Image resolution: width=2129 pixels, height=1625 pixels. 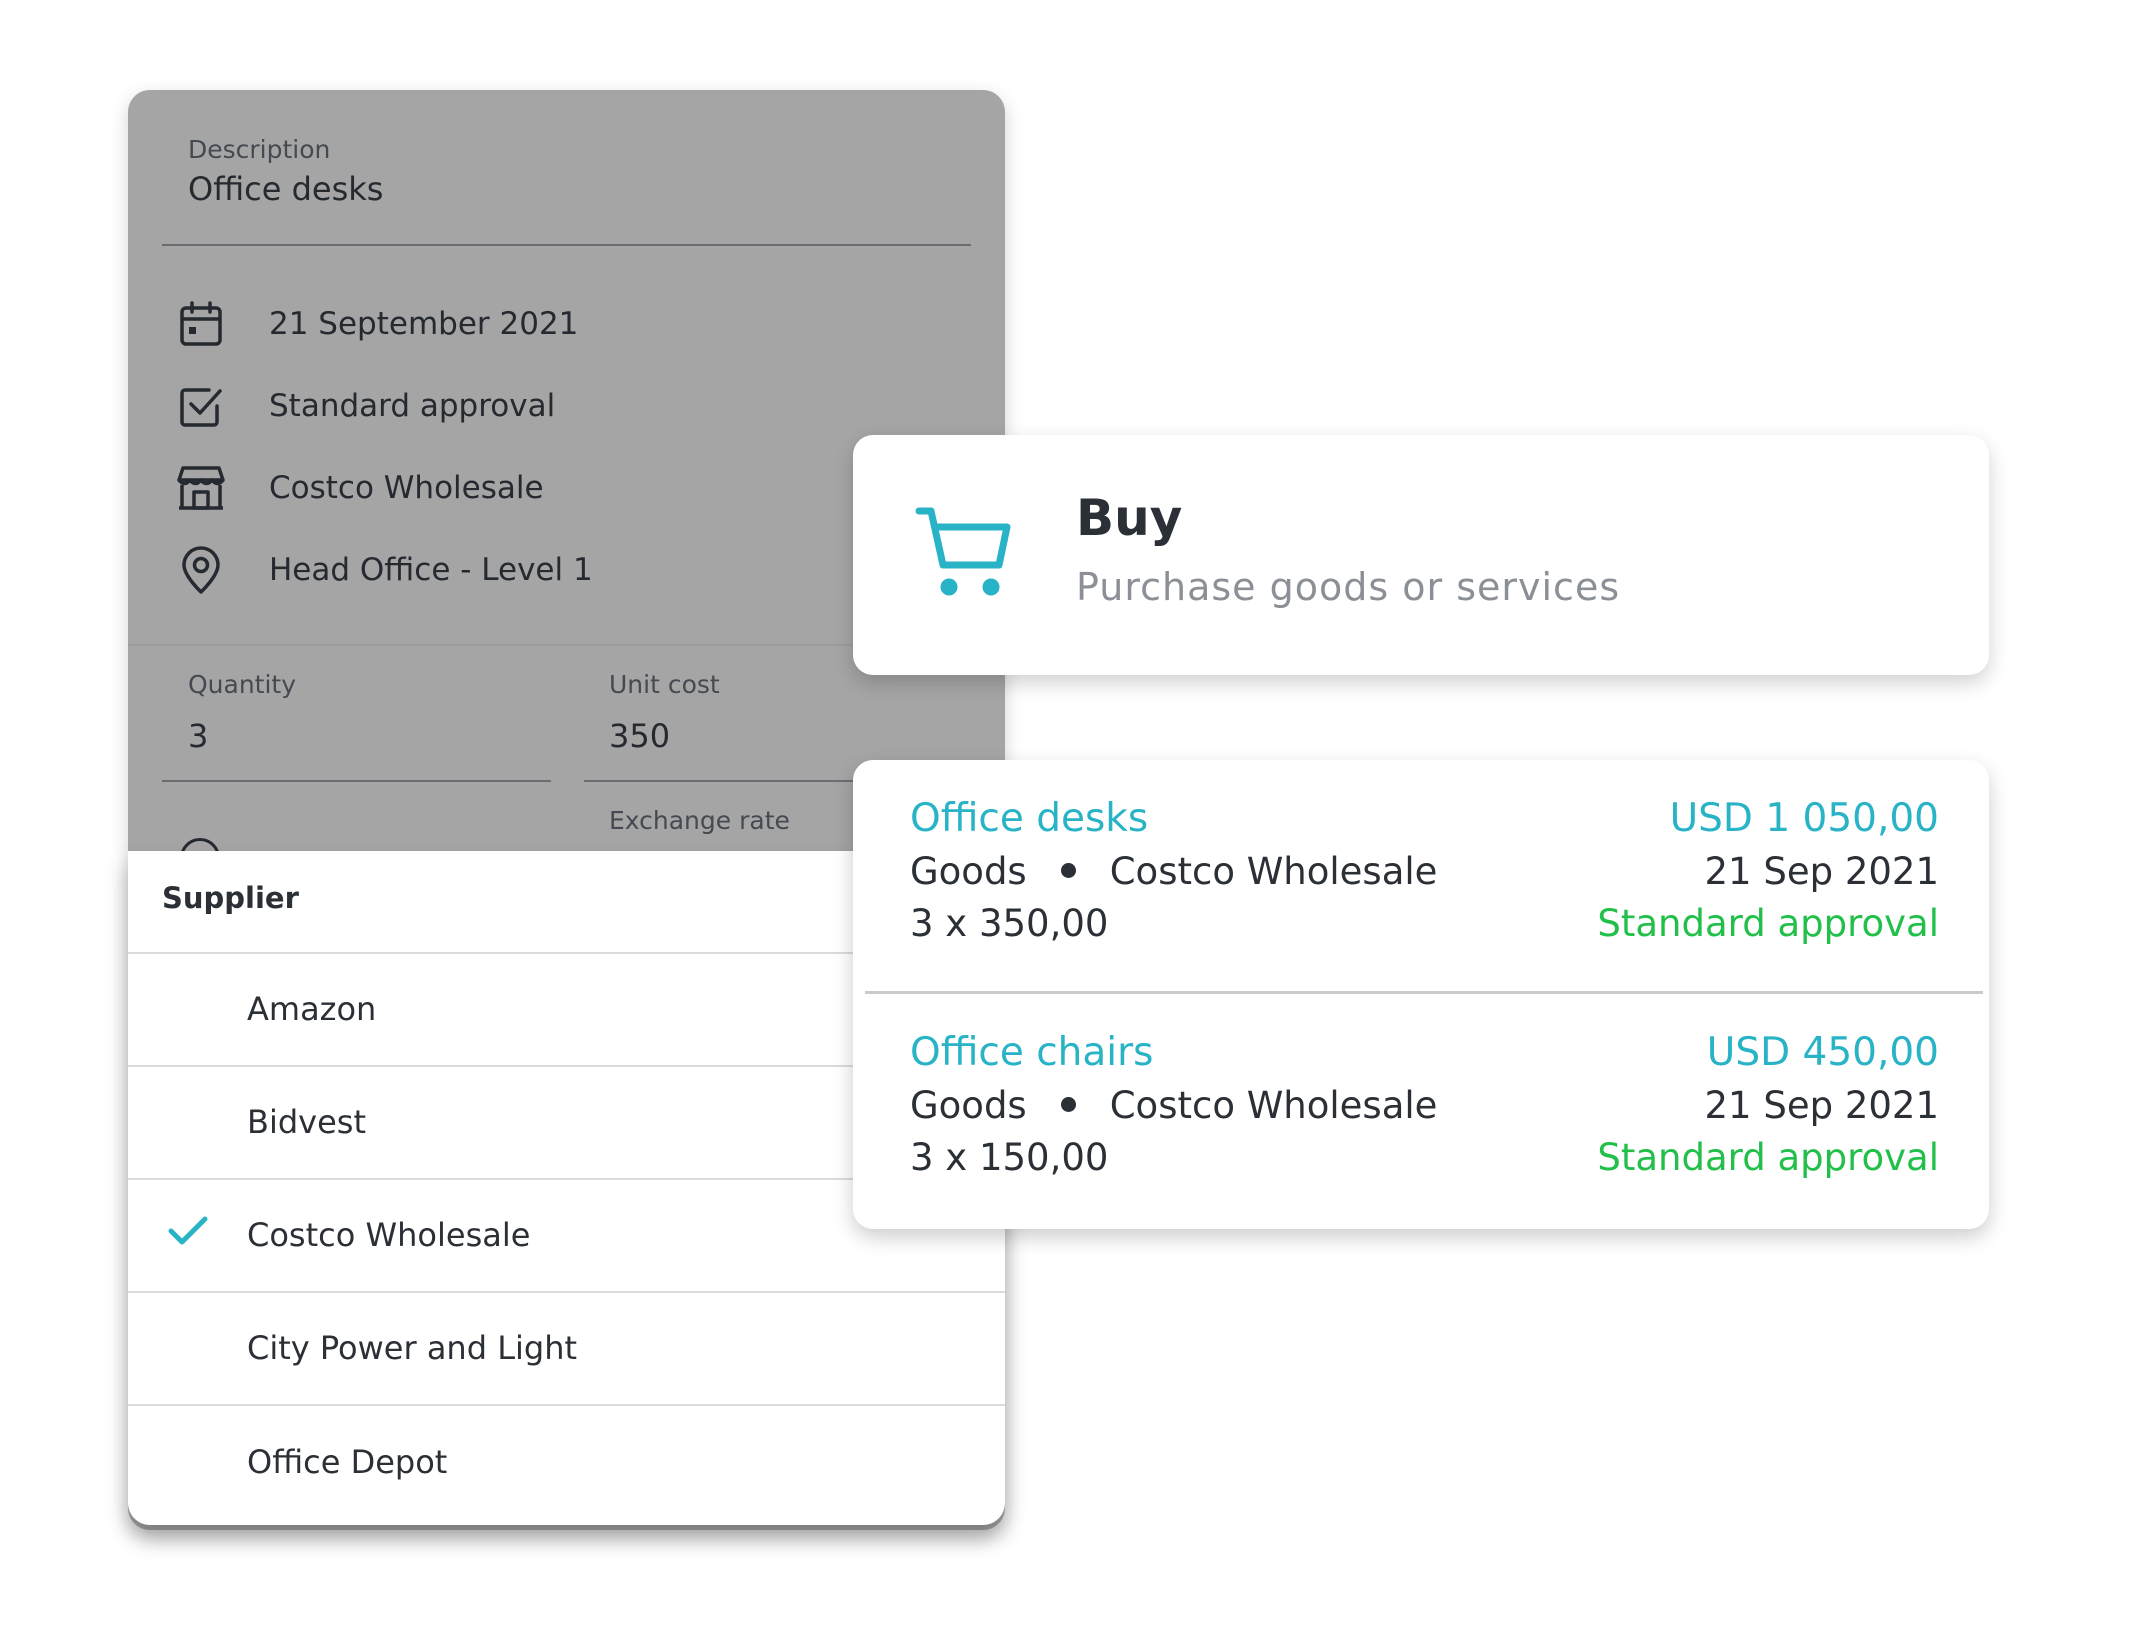 What do you see at coordinates (230, 898) in the screenshot?
I see `supplier-dropdown-header: Supplier` at bounding box center [230, 898].